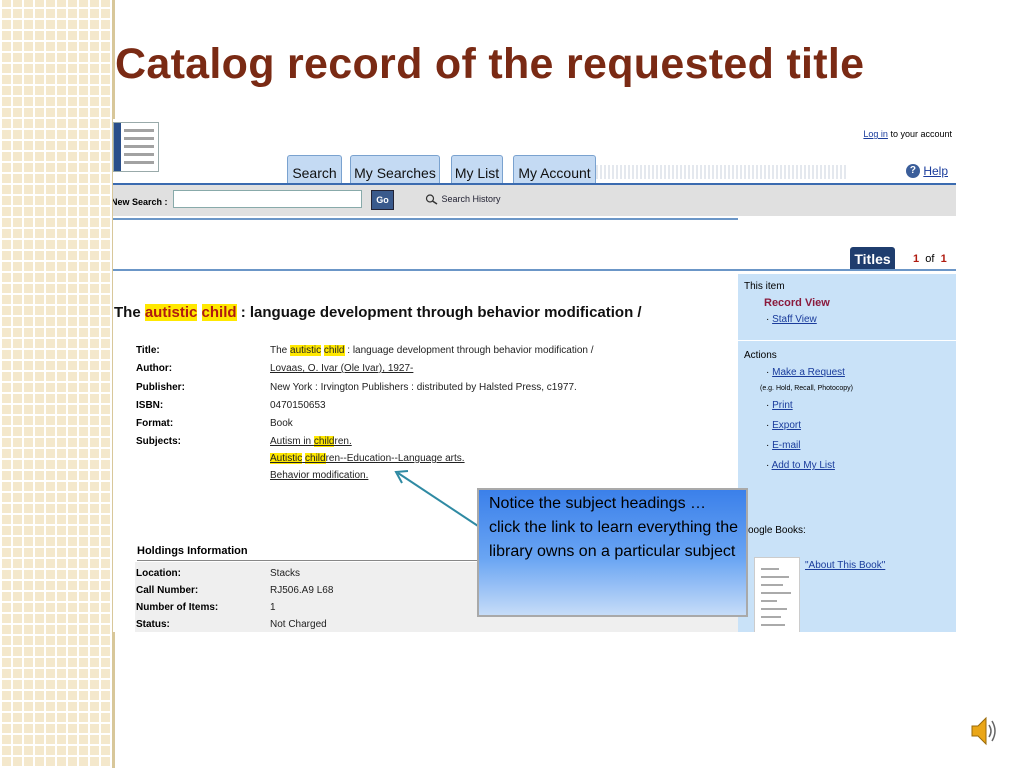  What do you see at coordinates (160, 387) in the screenshot?
I see `publisher-label: Publisher:` at bounding box center [160, 387].